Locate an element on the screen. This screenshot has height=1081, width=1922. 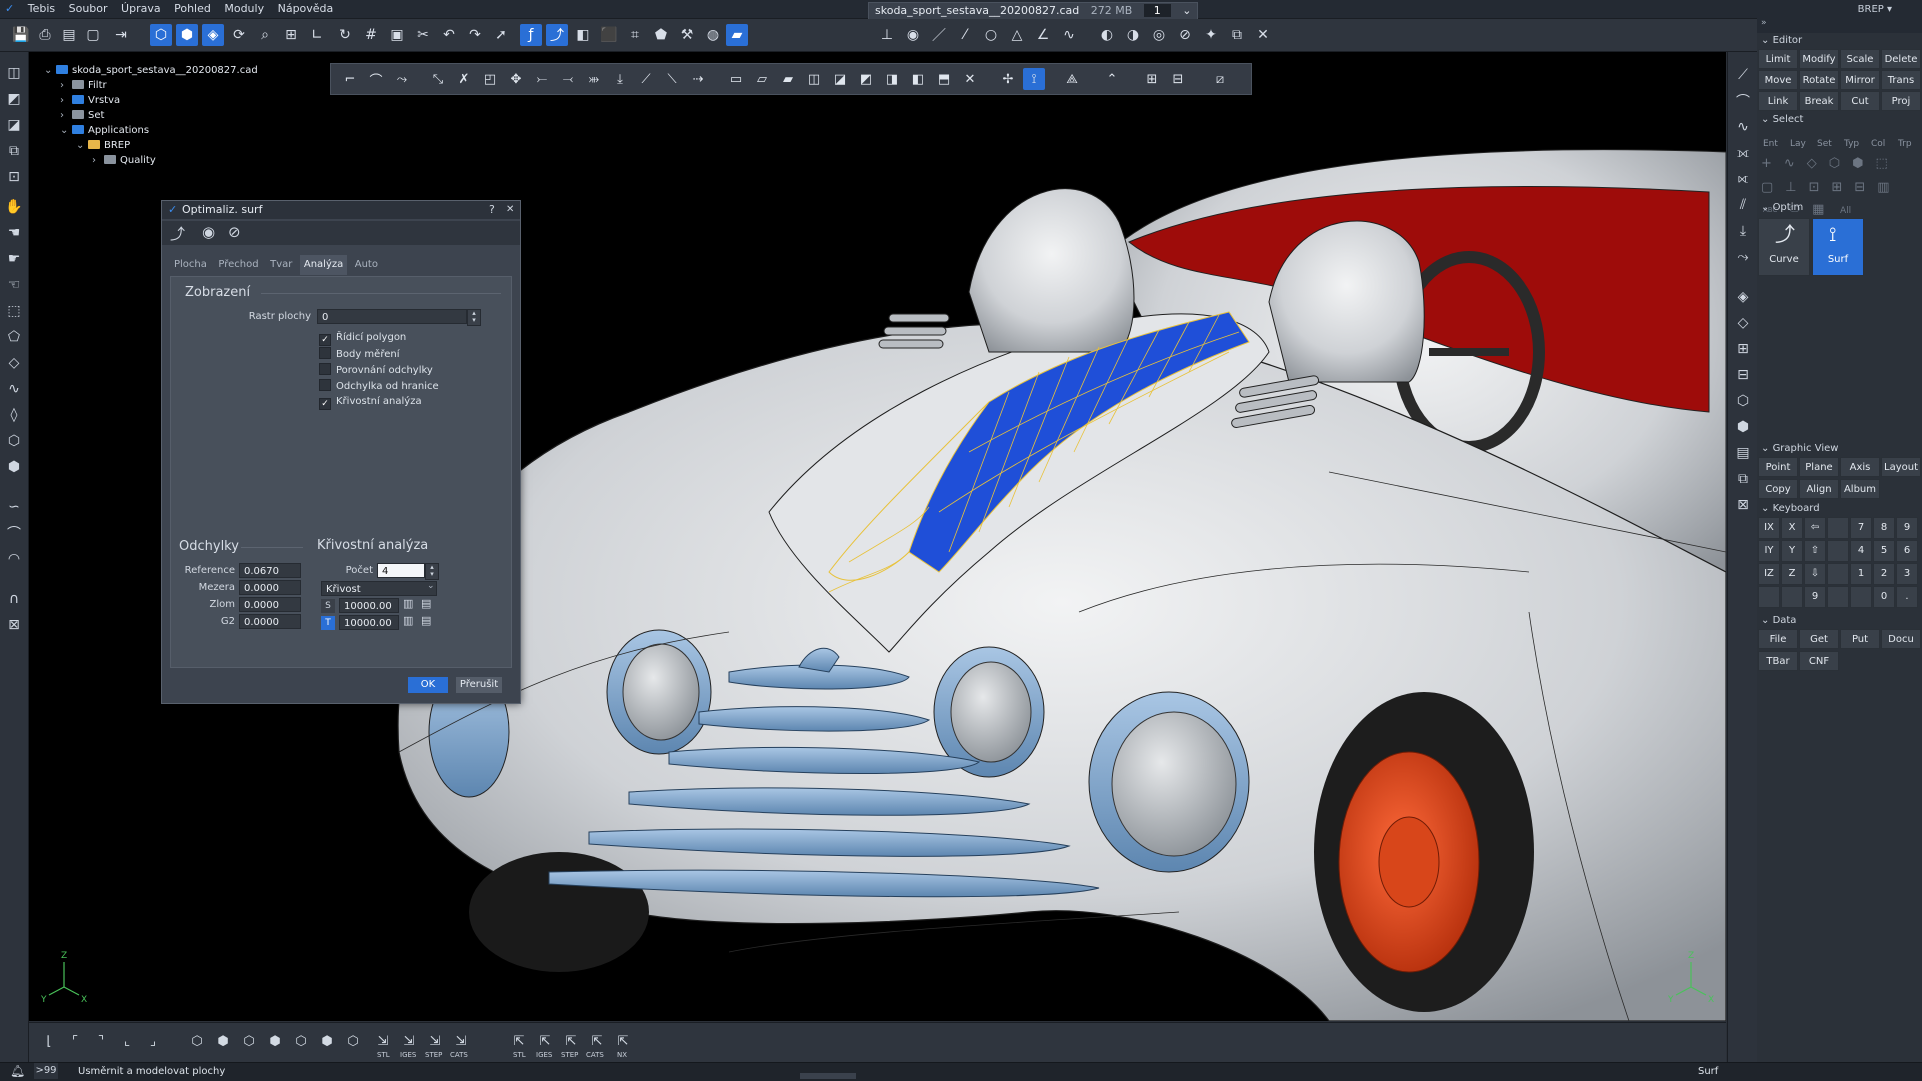
pointer-icon: ➚ is located at coordinates (501, 35).